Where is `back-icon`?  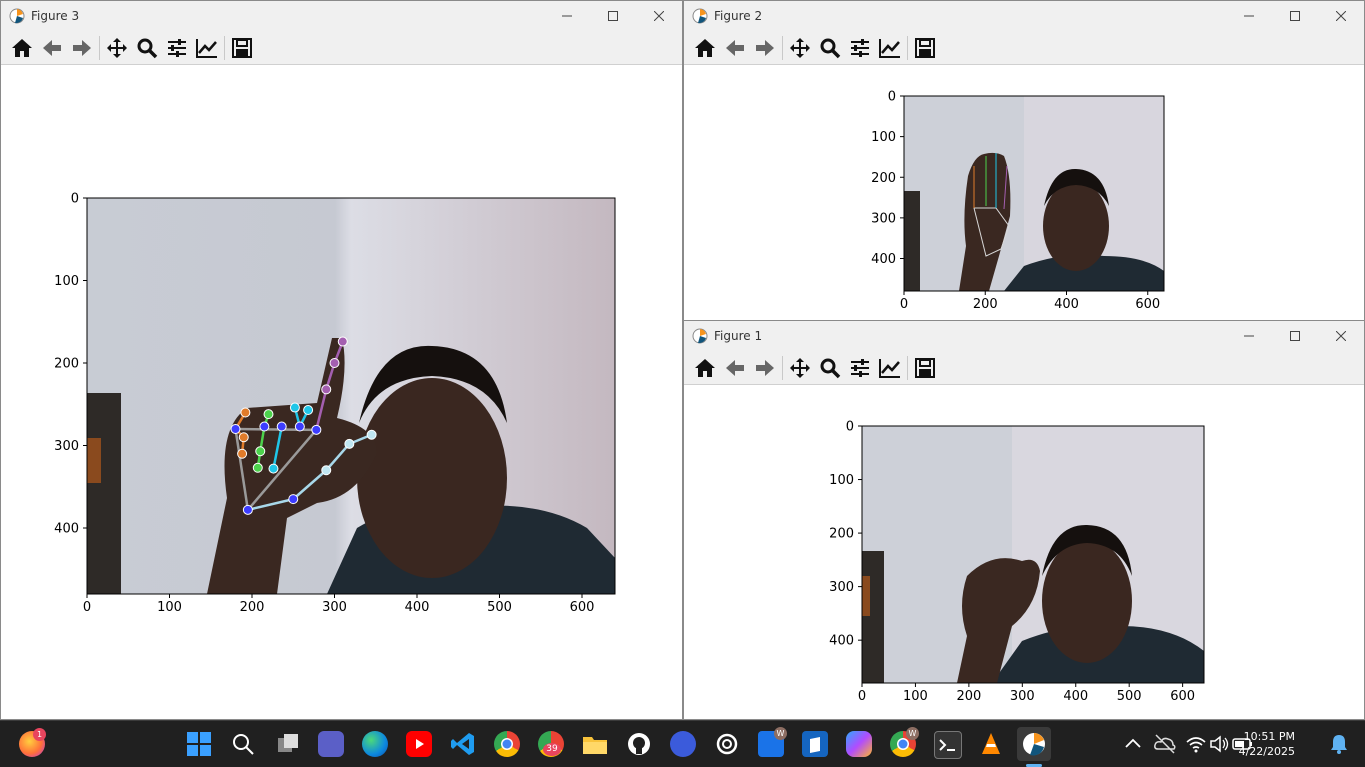
back-icon is located at coordinates (735, 367).